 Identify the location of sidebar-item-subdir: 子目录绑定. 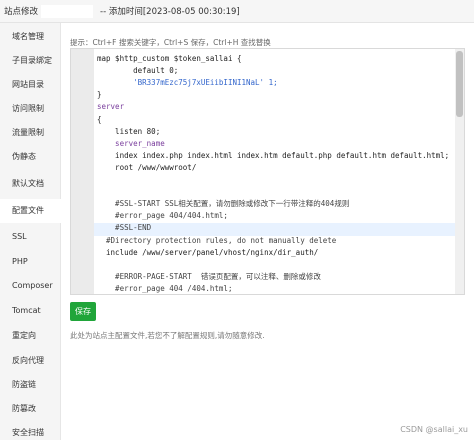
(30, 61).